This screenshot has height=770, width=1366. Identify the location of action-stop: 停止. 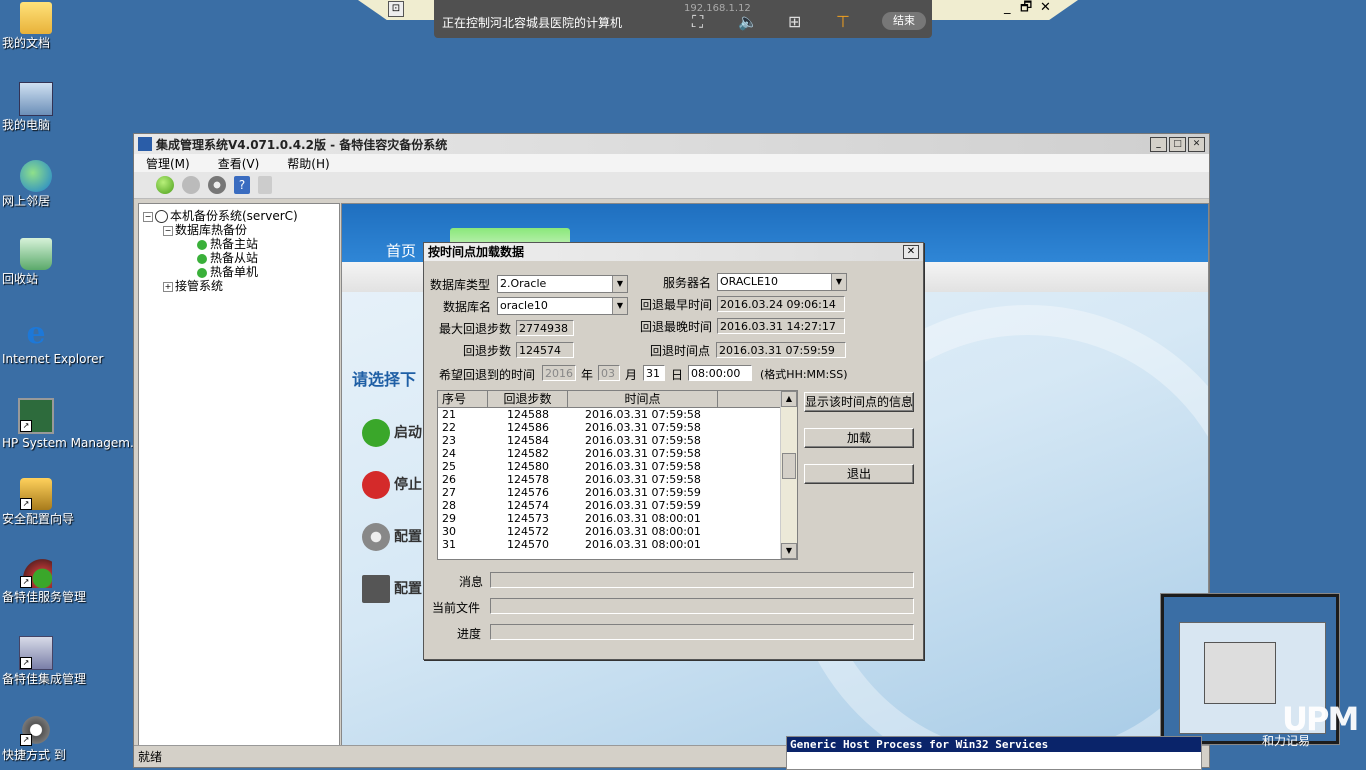
(392, 485).